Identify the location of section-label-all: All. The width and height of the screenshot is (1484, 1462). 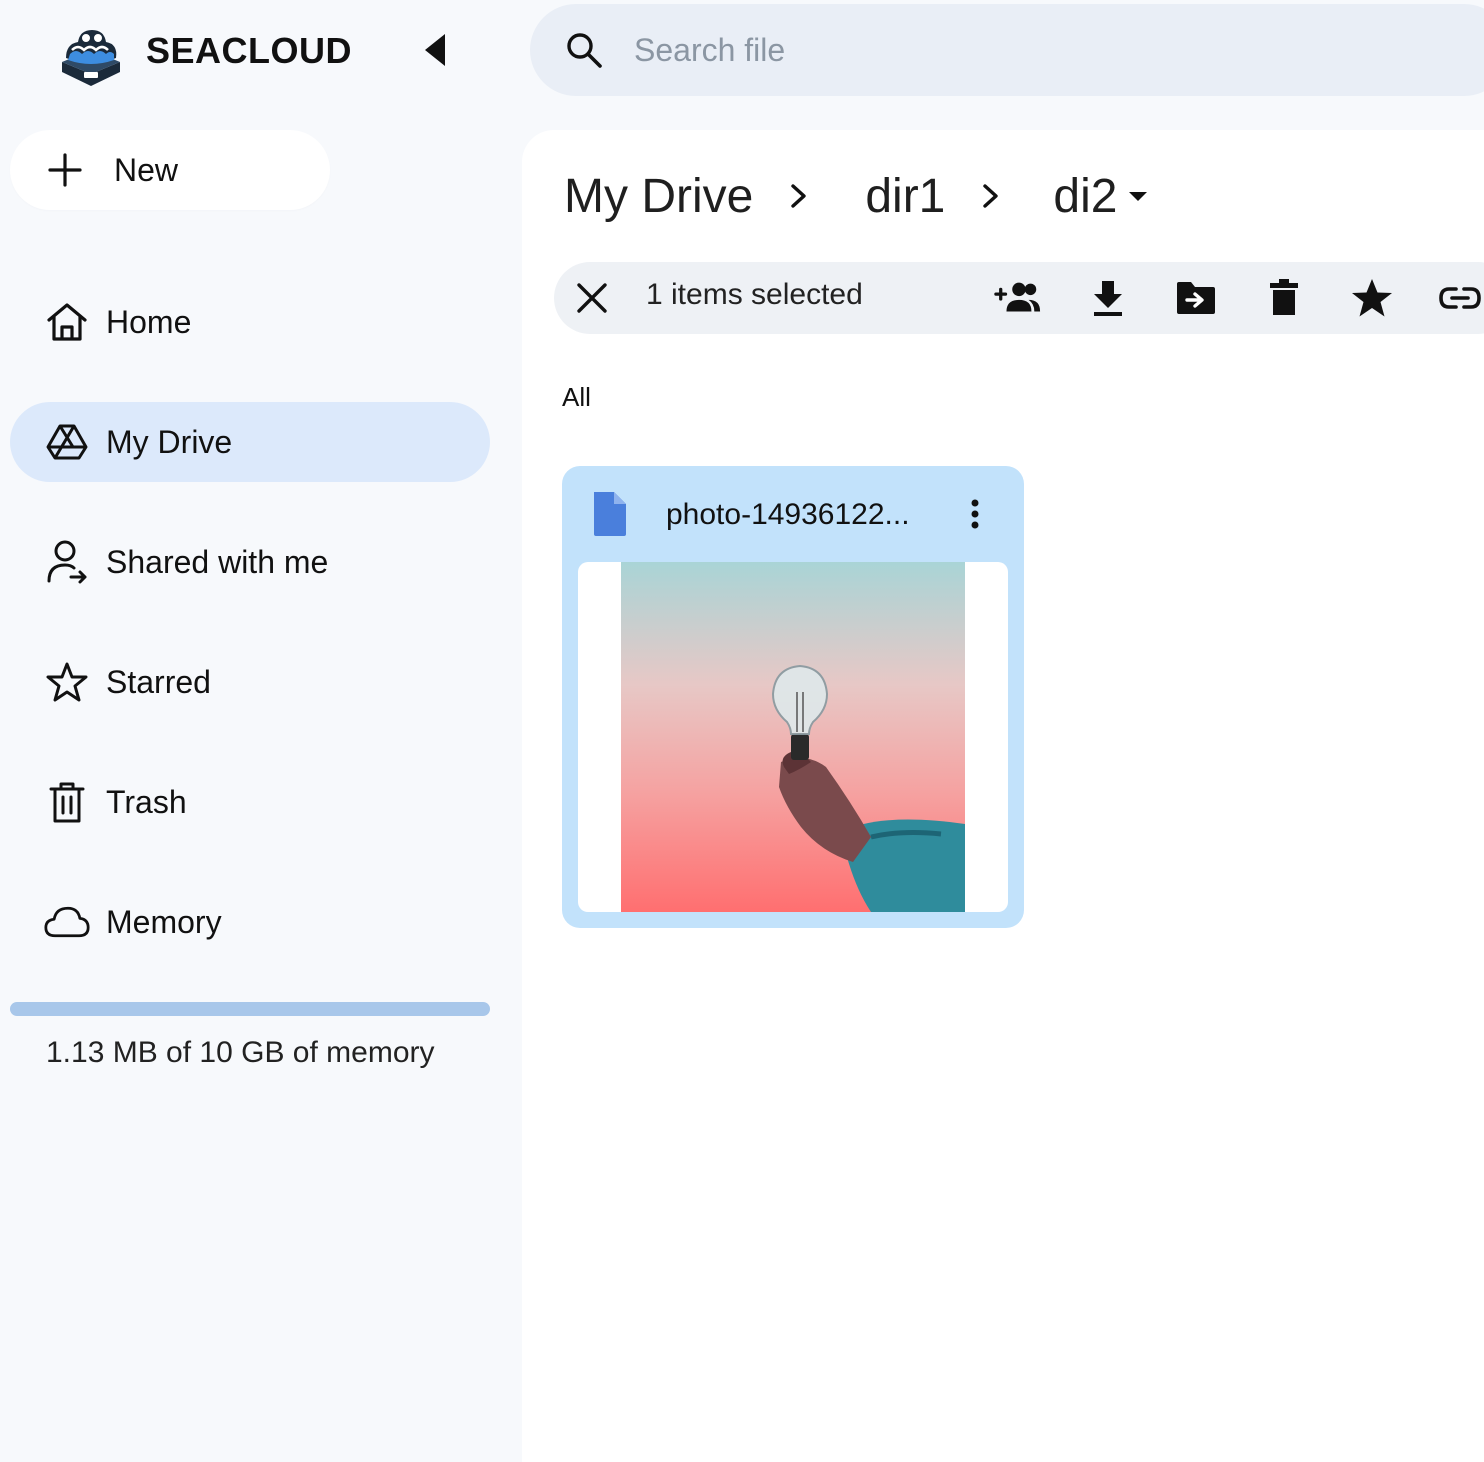
(576, 397).